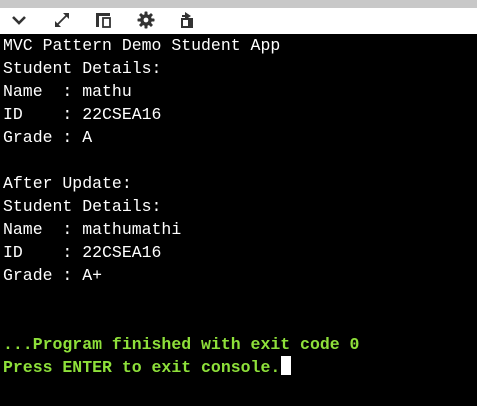  I want to click on console-line-text: Press ENTER to exit console., so click(142, 367).